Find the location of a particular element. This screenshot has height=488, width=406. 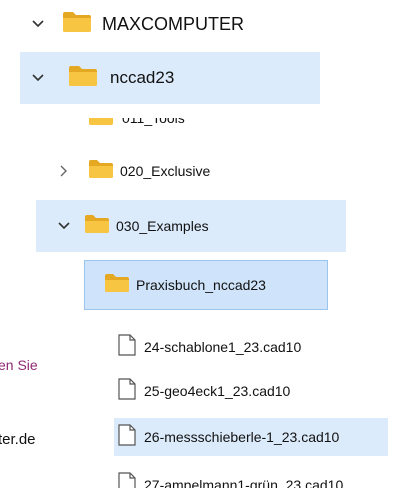

tree-item-nccad23: nccad23 is located at coordinates (103, 78).